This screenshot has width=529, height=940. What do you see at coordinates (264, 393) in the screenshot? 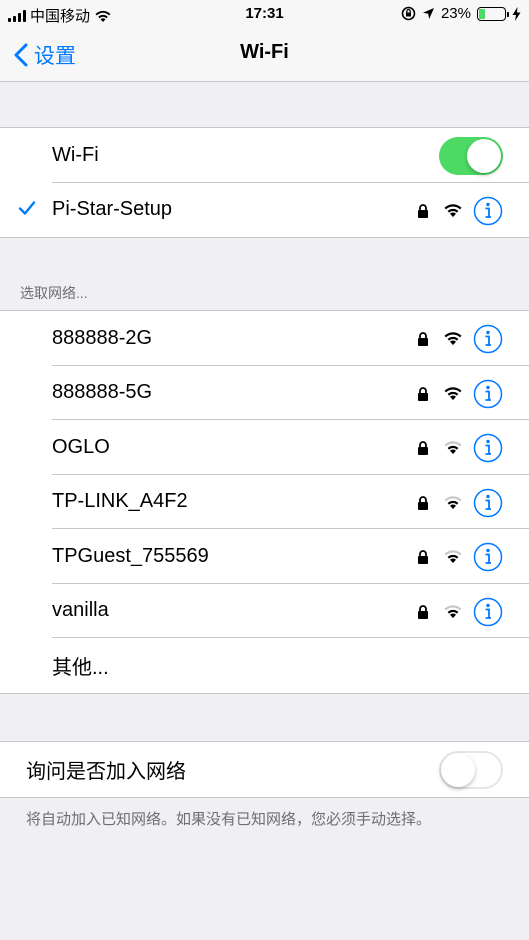
I see `network-row: 888888-5G` at bounding box center [264, 393].